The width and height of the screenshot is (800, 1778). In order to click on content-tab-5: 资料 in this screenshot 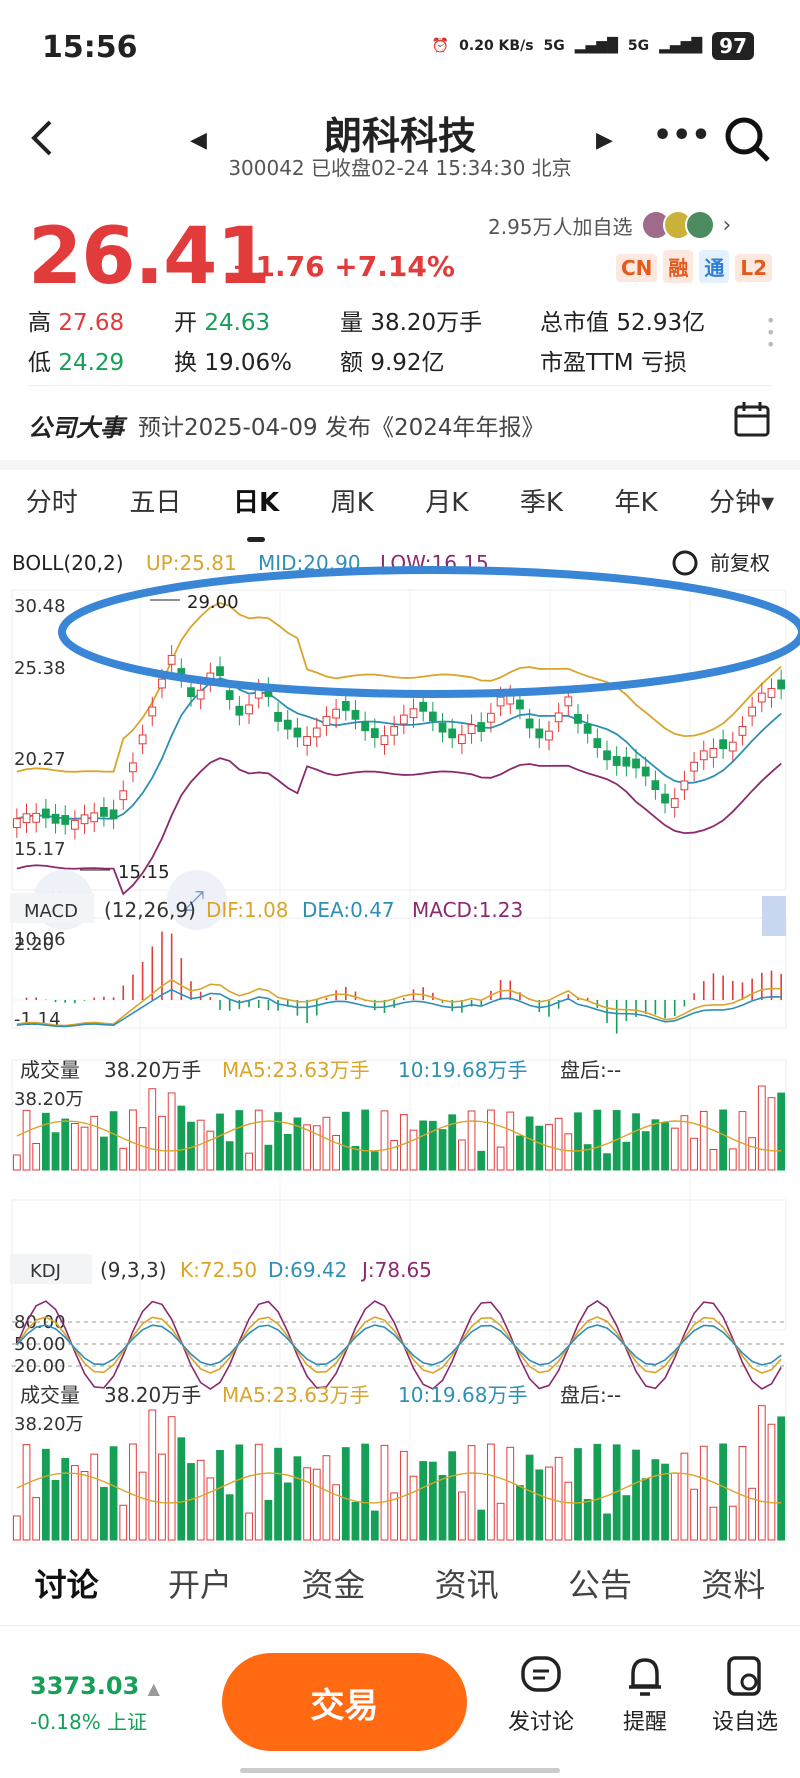, I will do `click(733, 1591)`.